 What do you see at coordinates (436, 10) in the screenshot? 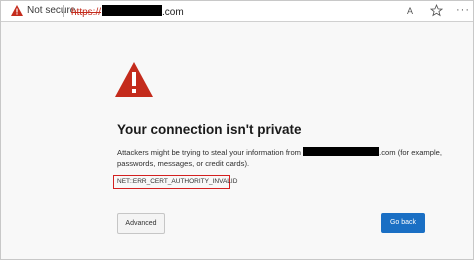
I see `star-icon` at bounding box center [436, 10].